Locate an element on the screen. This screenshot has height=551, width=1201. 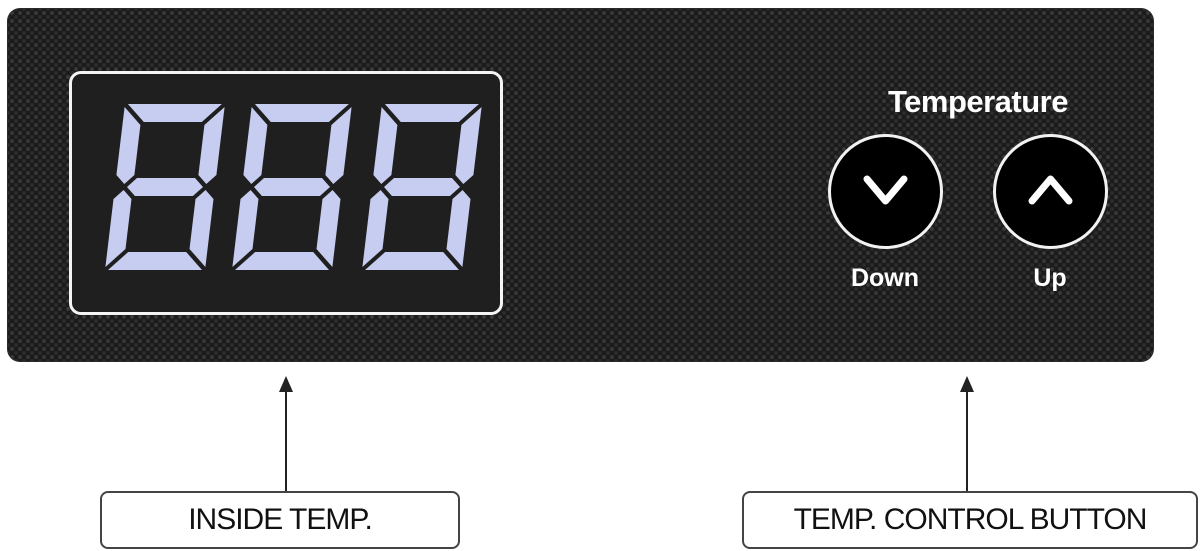
temperature-down-button is located at coordinates (885, 191).